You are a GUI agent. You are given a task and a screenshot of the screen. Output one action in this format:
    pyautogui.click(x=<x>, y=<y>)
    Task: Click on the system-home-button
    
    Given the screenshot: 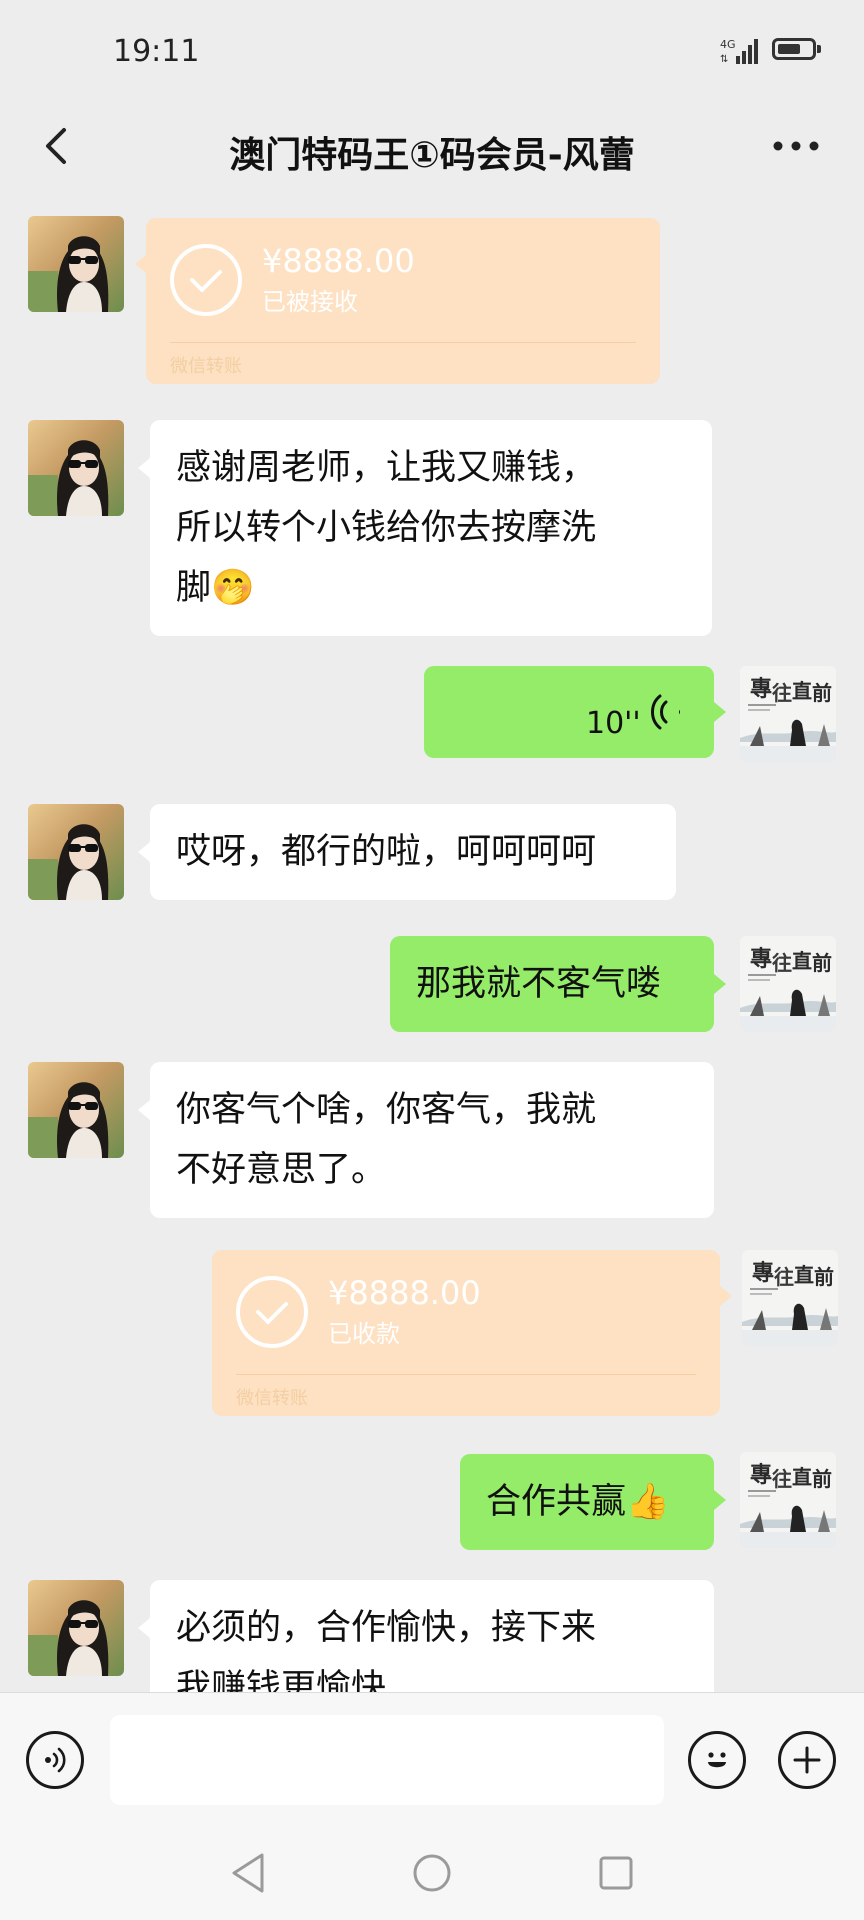 What is the action you would take?
    pyautogui.click(x=432, y=1873)
    